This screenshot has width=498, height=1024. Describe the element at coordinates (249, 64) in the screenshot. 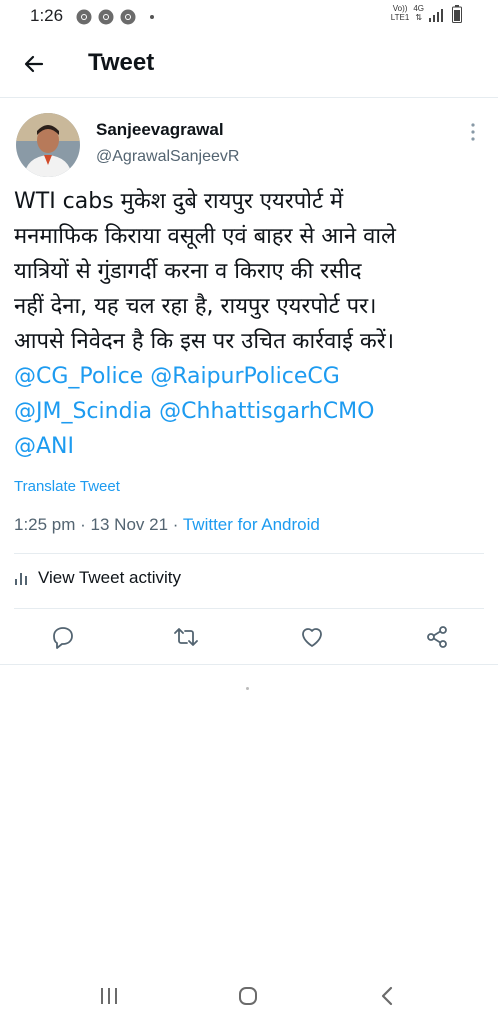

I see `top-app-bar: Tweet` at that location.